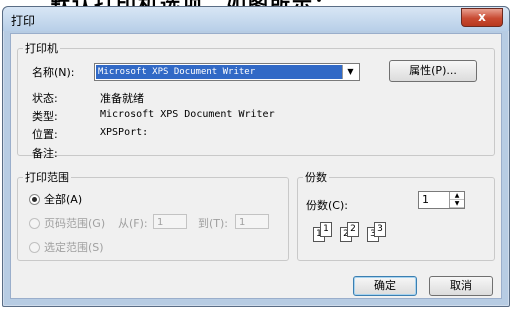 This screenshot has height=309, width=511. What do you see at coordinates (170, 221) in the screenshot?
I see `range-from-input: 1` at bounding box center [170, 221].